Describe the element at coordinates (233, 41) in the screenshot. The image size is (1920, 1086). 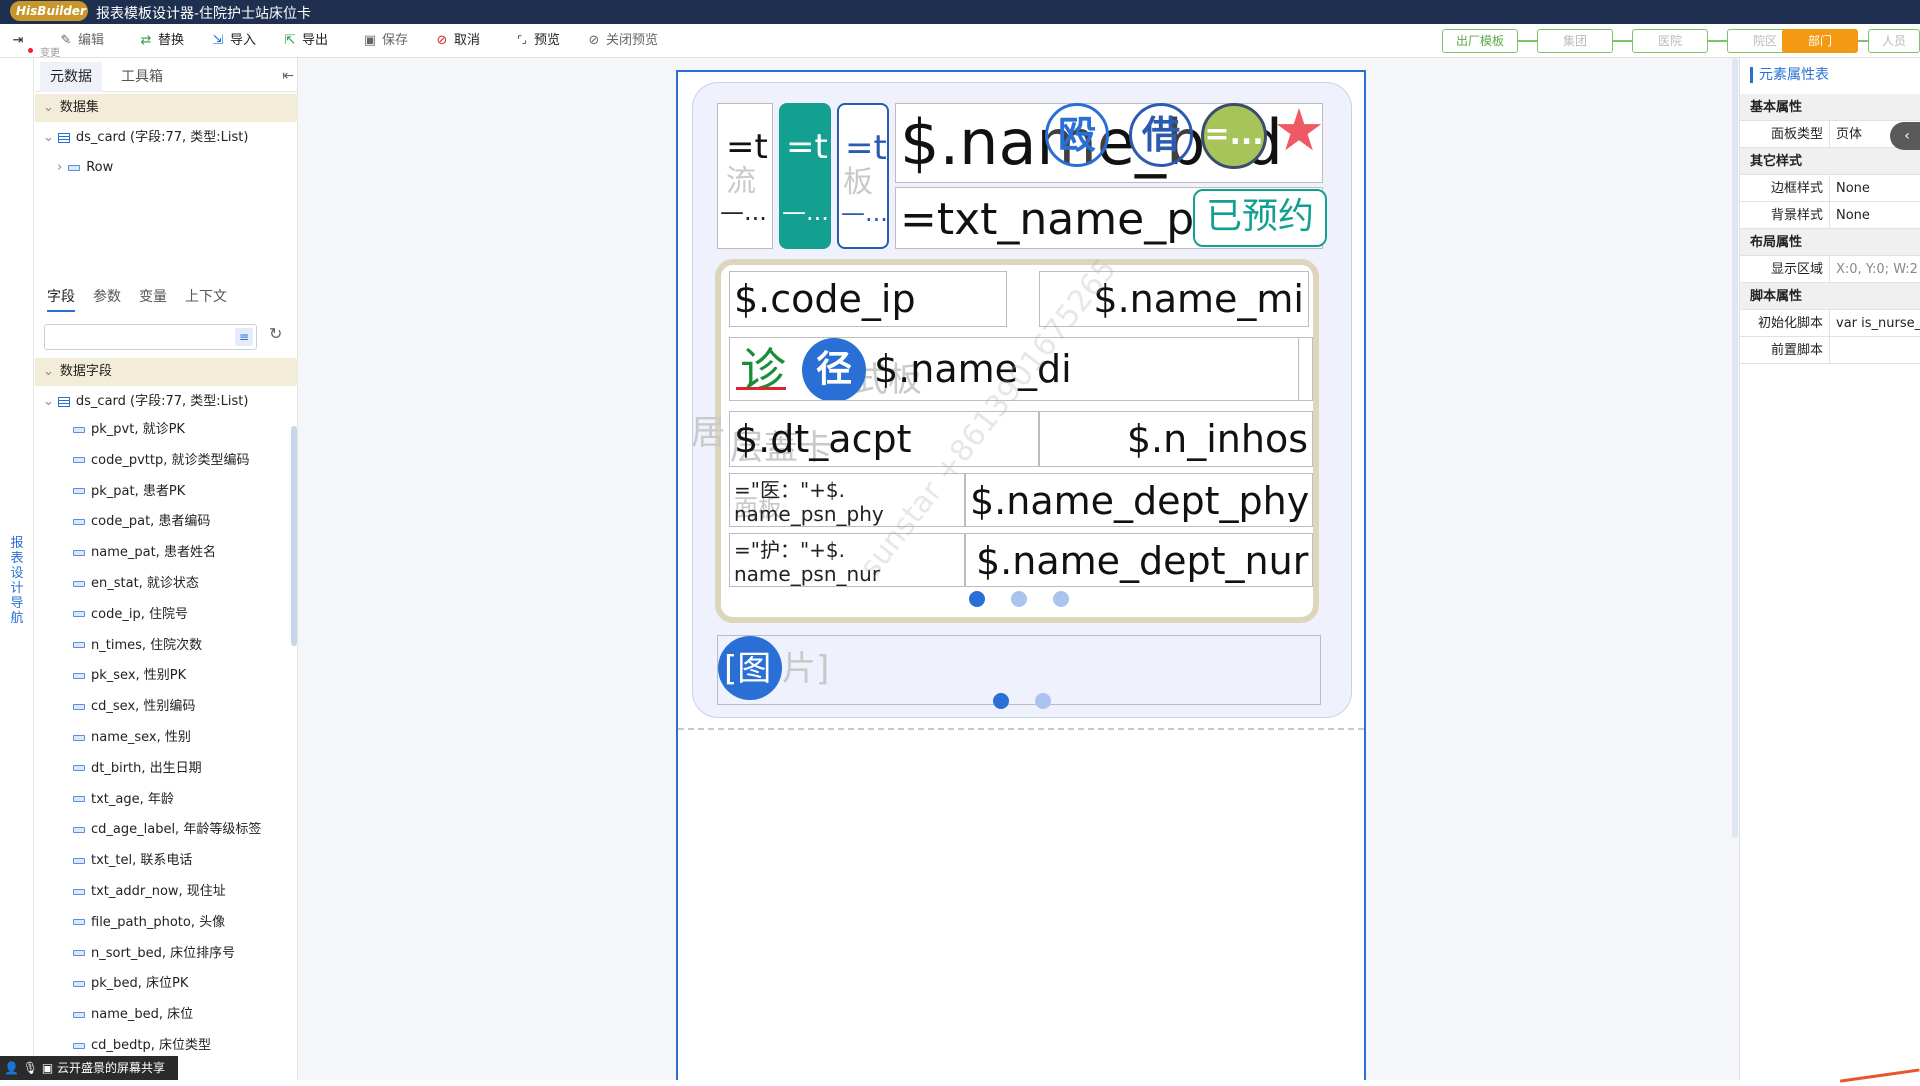
I see `import-button: ⇲ 导入` at that location.